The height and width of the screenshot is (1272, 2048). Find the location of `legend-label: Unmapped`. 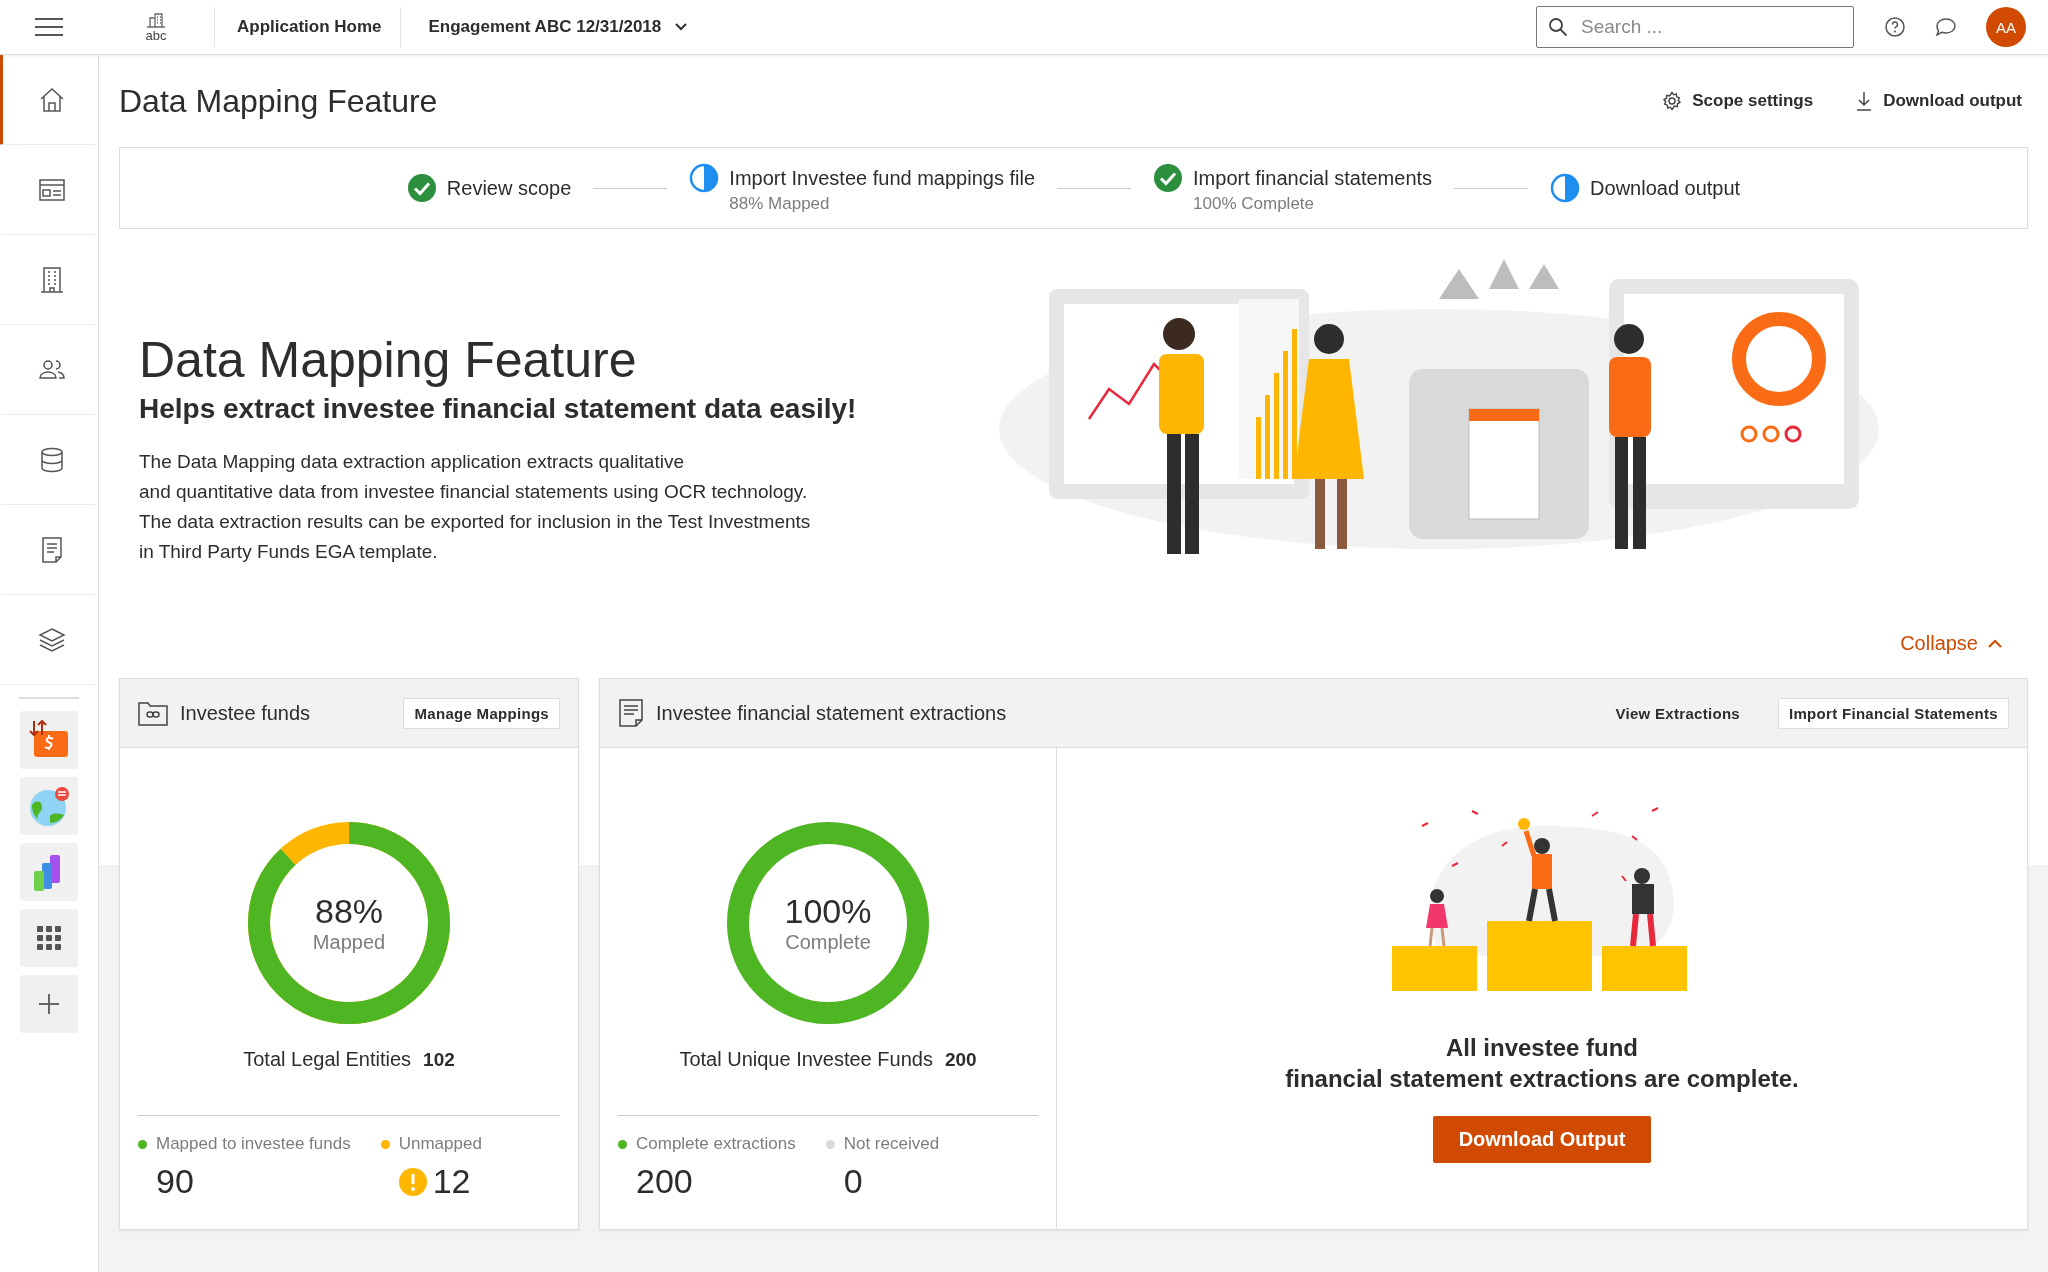

legend-label: Unmapped is located at coordinates (440, 1144).